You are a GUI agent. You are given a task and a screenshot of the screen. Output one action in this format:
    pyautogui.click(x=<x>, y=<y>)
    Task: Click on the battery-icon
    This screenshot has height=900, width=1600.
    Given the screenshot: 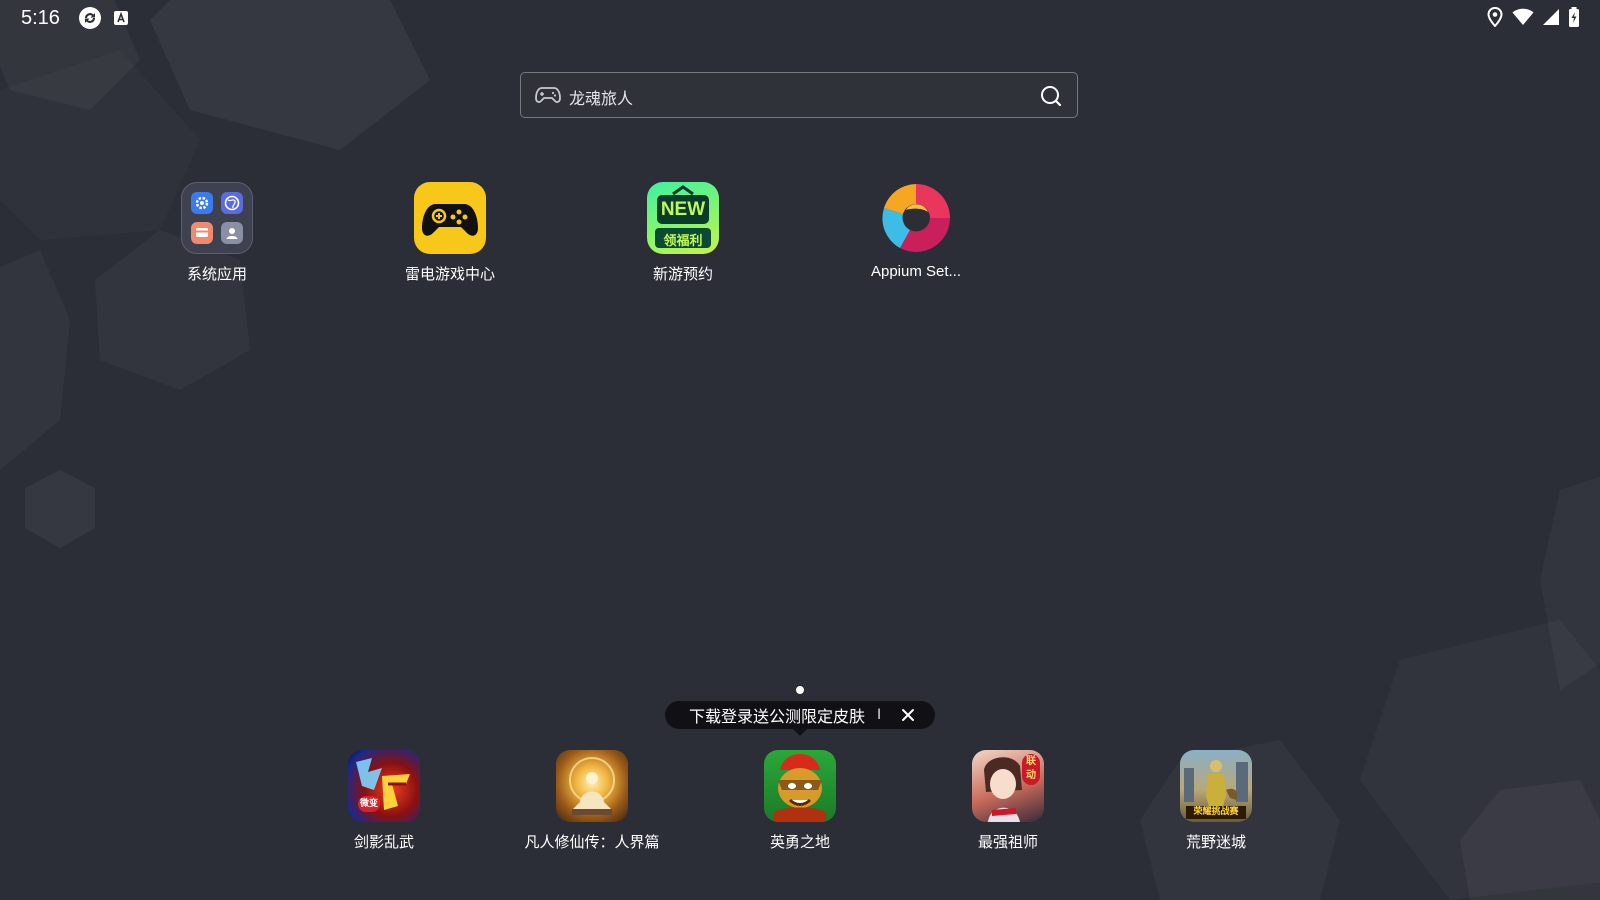 What is the action you would take?
    pyautogui.click(x=1574, y=19)
    